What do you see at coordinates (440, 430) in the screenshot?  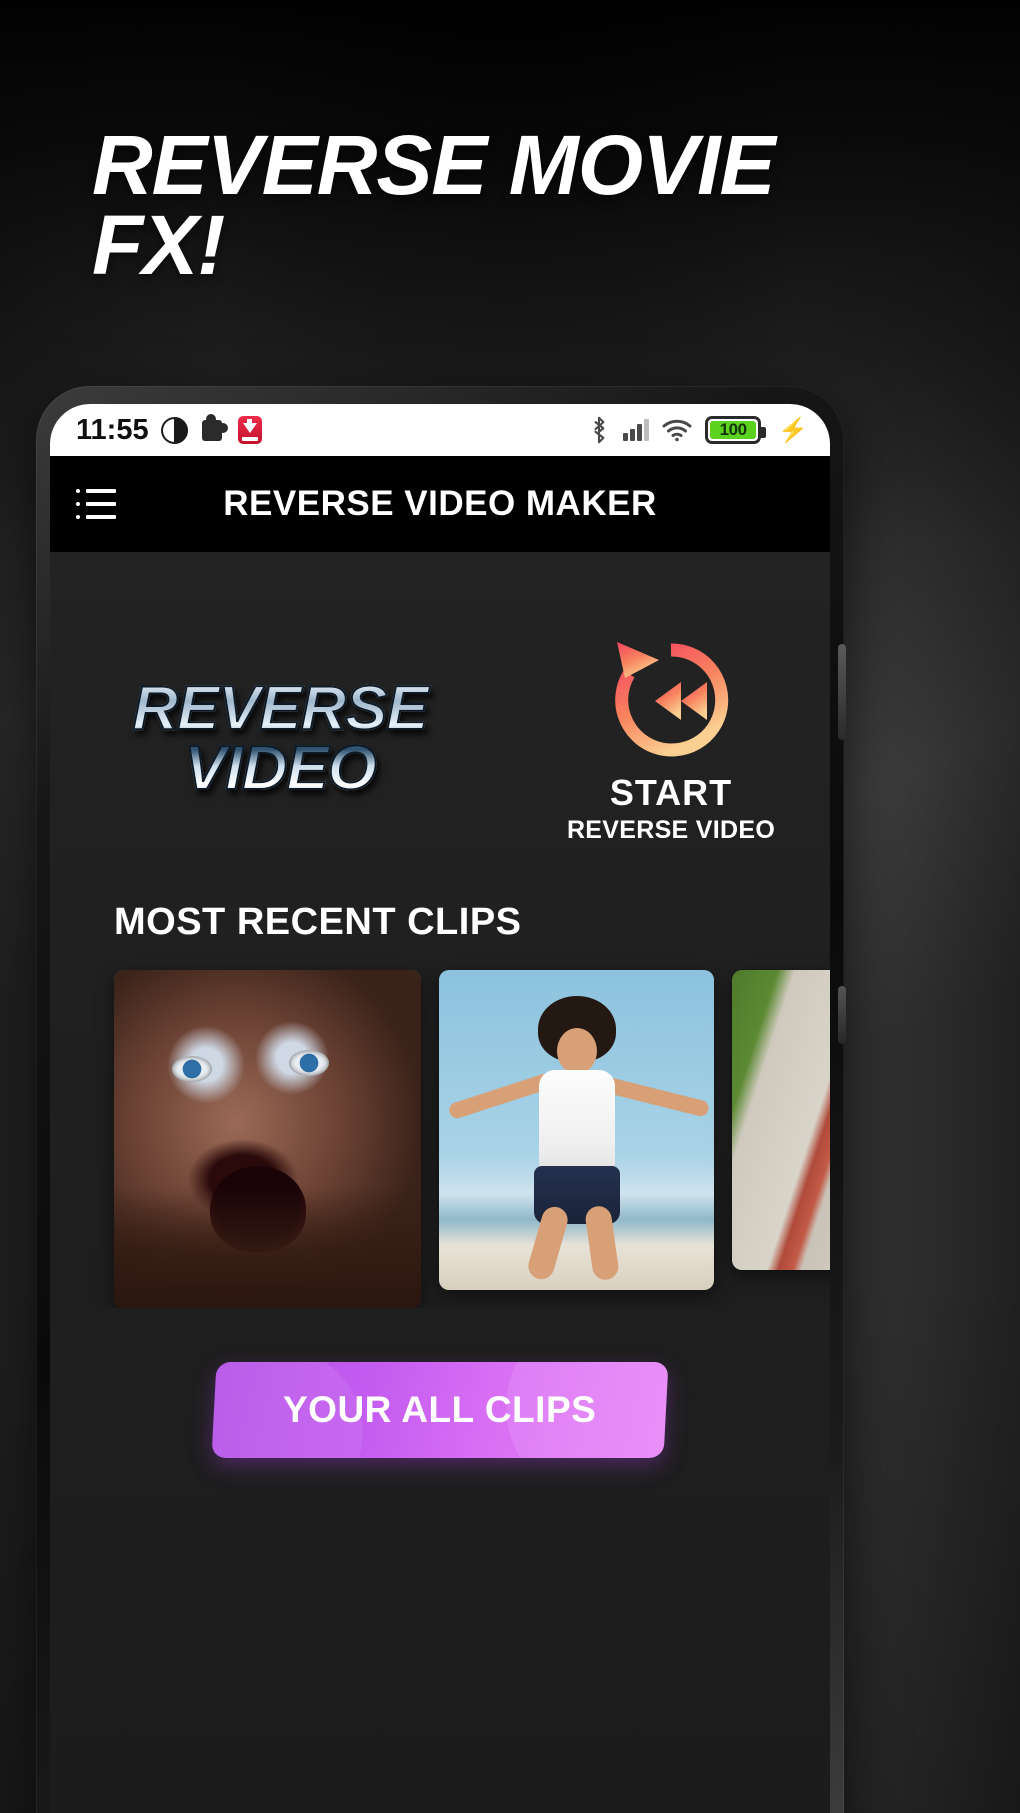 I see `status-bar: 11:55 100 ⚡` at bounding box center [440, 430].